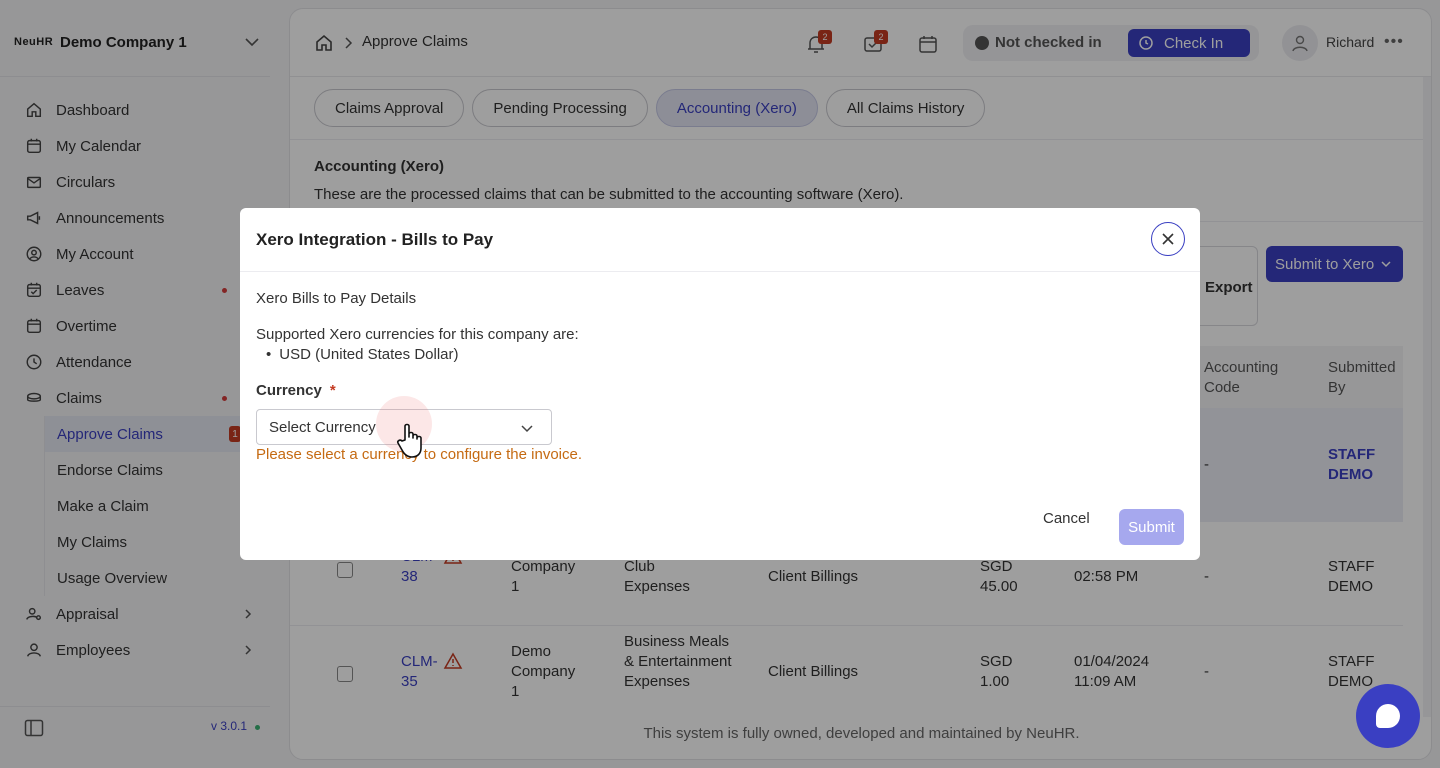 This screenshot has width=1440, height=768. I want to click on chevron-down-icon, so click(527, 429).